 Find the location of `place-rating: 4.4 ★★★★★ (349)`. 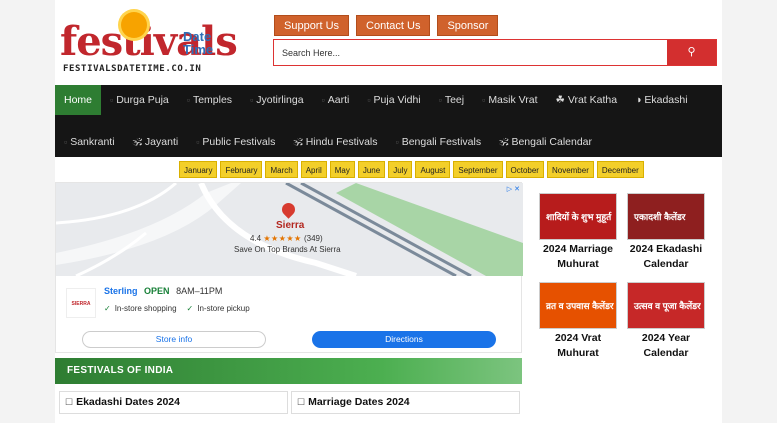

place-rating: 4.4 ★★★★★ (349) is located at coordinates (286, 238).